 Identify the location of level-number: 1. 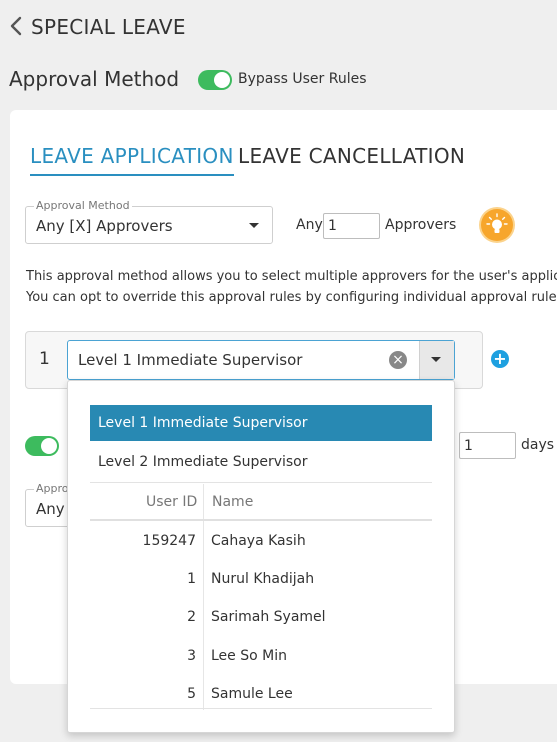
(44, 359).